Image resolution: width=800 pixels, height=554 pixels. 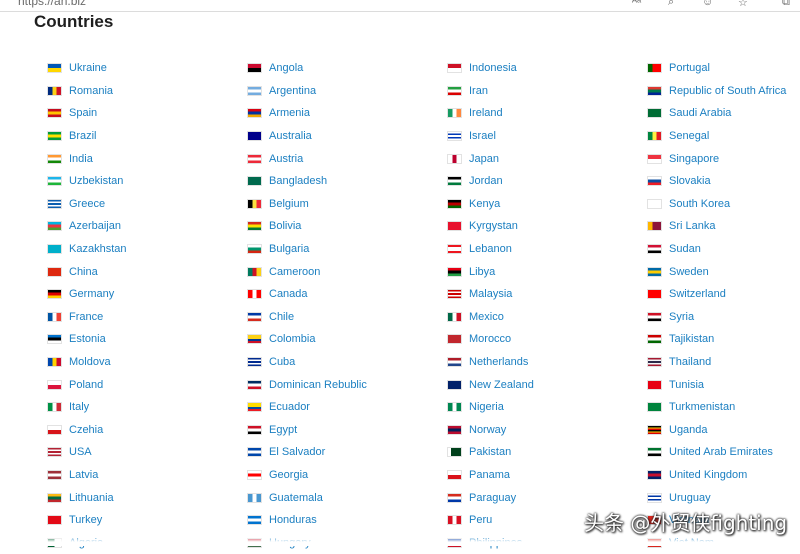 I want to click on country-link: Greece, so click(x=86, y=204).